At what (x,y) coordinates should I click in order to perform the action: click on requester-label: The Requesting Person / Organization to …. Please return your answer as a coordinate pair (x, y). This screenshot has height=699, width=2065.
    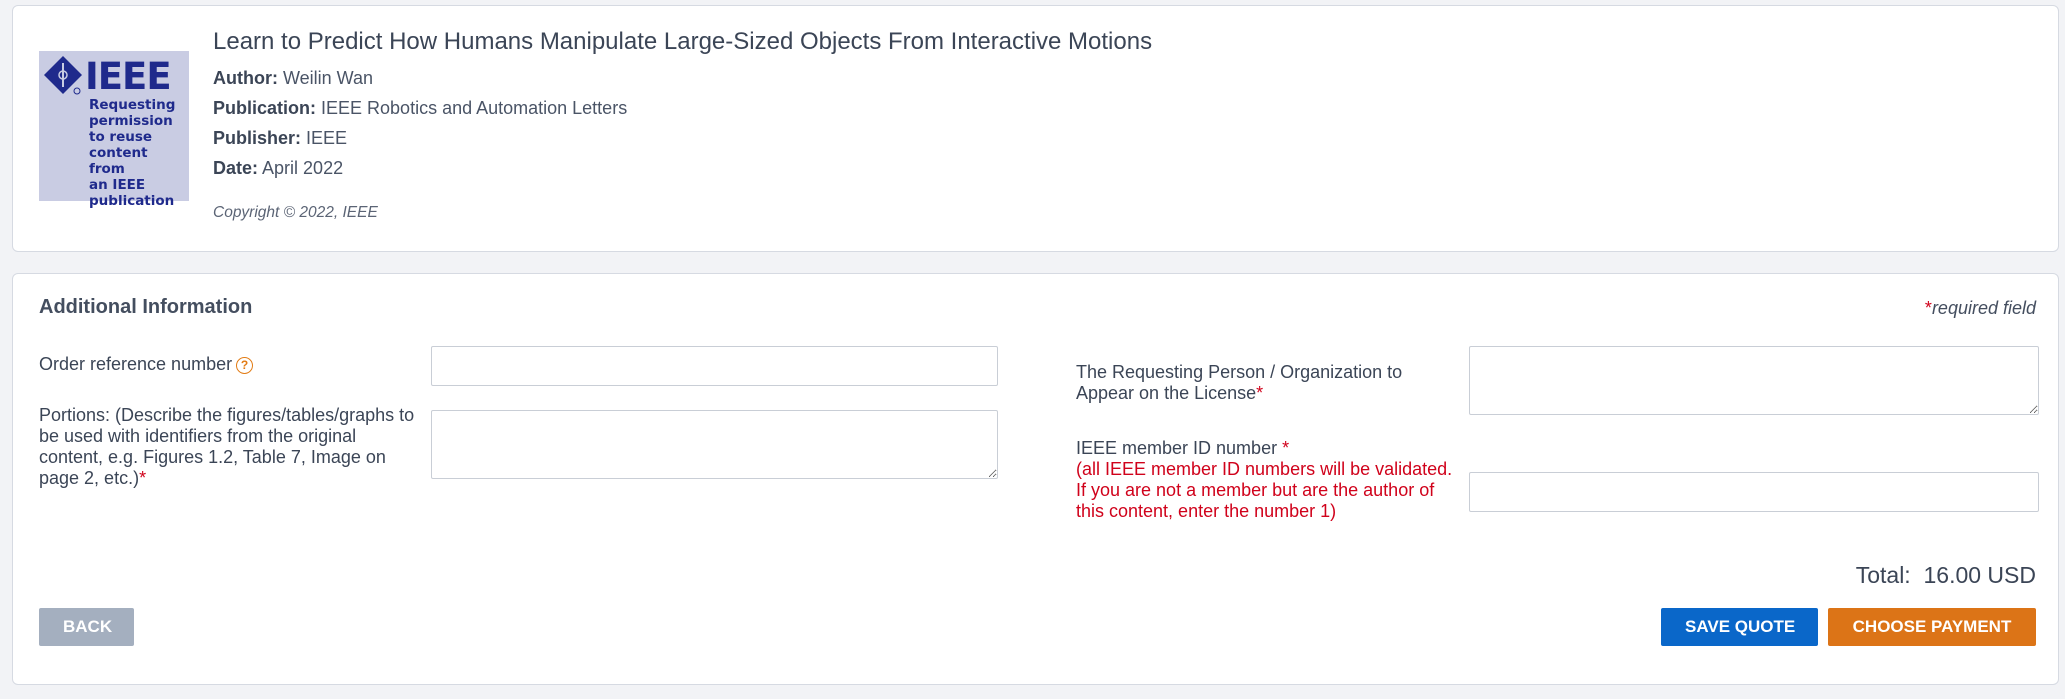
    Looking at the image, I should click on (1256, 383).